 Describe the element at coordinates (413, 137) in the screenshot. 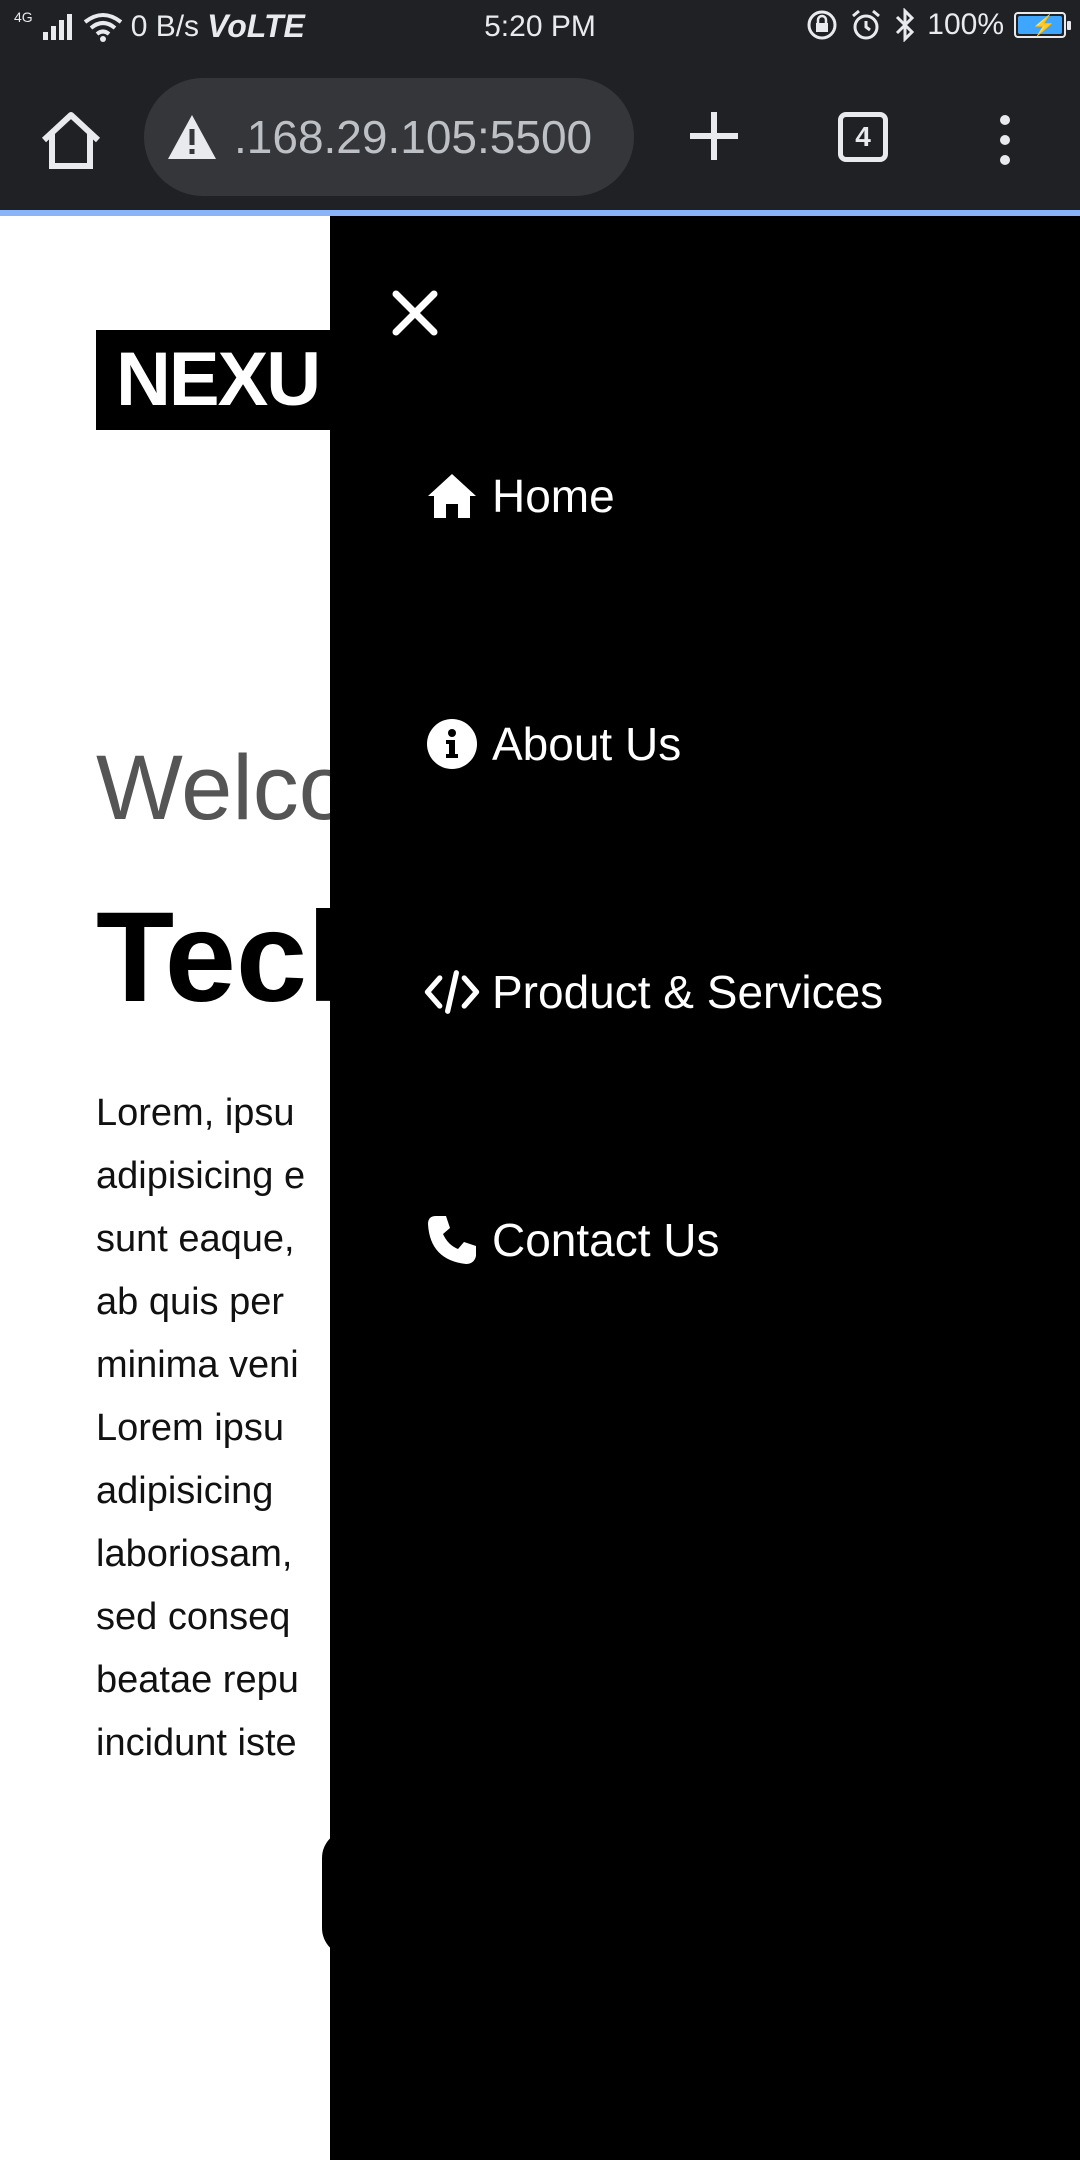

I see `url-text: .168.29.105:5500` at that location.